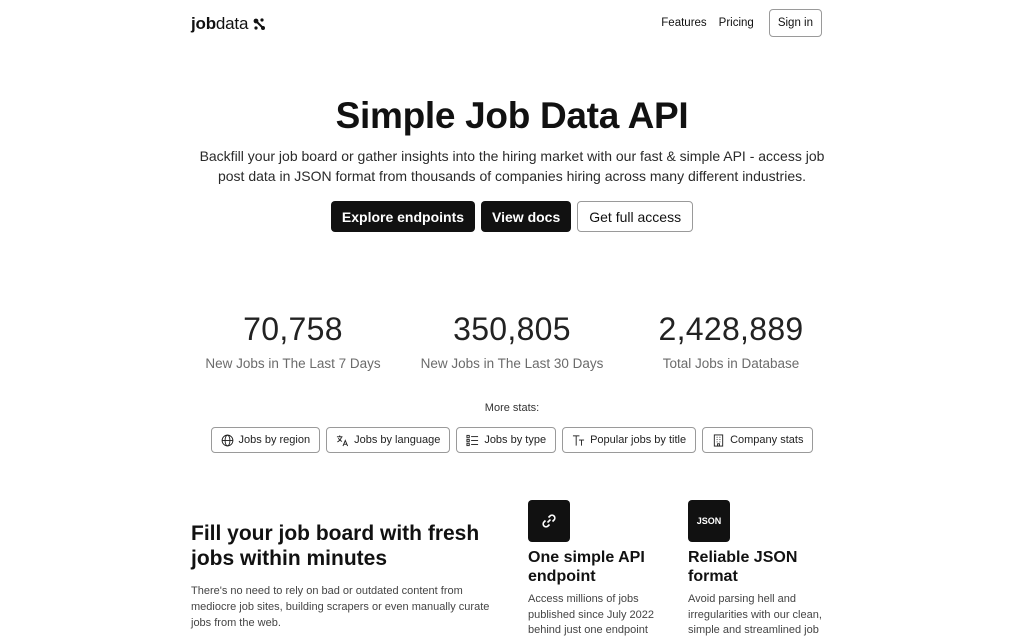 This screenshot has height=636, width=1024. I want to click on view-docs-button: View docs, so click(526, 216).